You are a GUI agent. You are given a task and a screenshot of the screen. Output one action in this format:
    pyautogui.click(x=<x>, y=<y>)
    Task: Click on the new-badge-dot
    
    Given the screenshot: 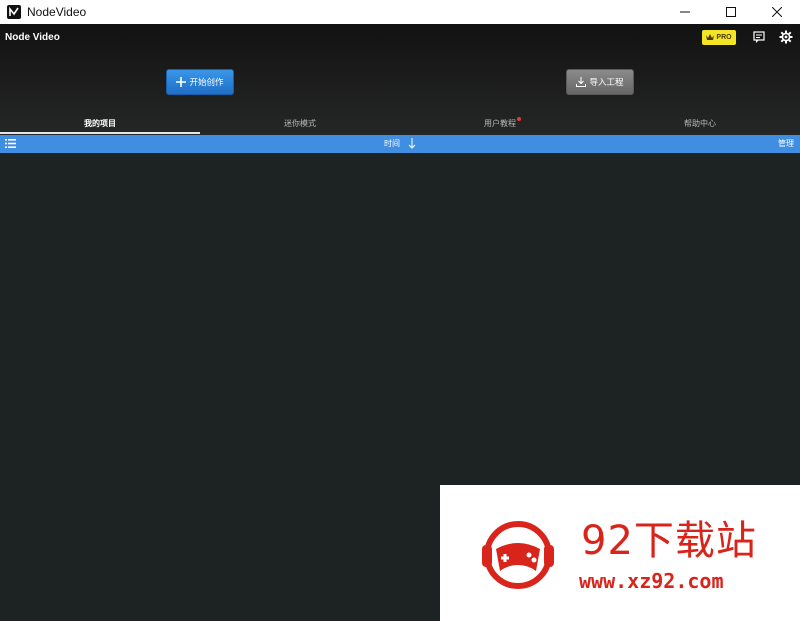 What is the action you would take?
    pyautogui.click(x=519, y=119)
    